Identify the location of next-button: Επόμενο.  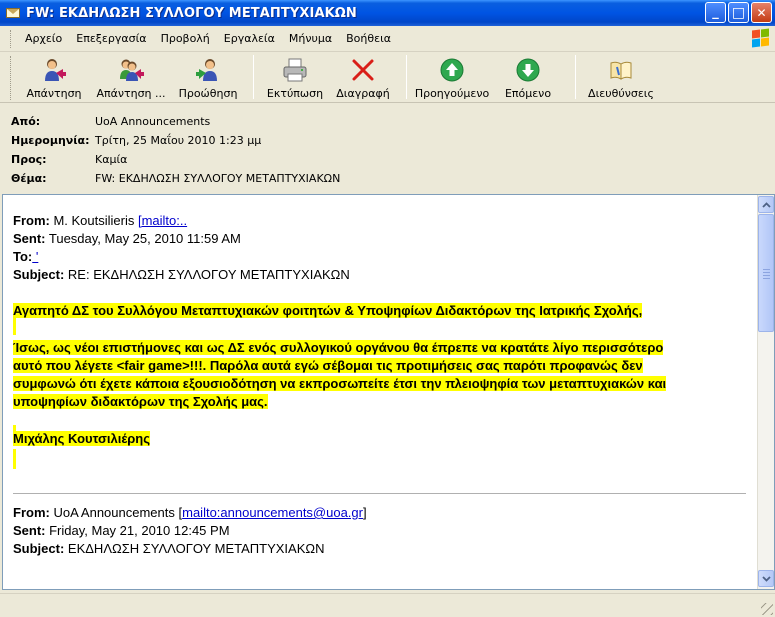
(528, 77).